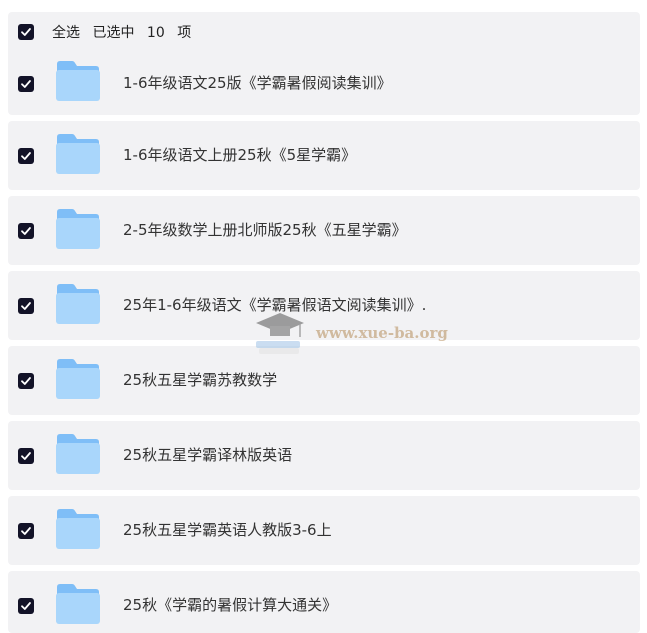 The image size is (647, 633). What do you see at coordinates (257, 82) in the screenshot?
I see `folder-name: 1-6年级语文25版《学霸暑假阅读集训》` at bounding box center [257, 82].